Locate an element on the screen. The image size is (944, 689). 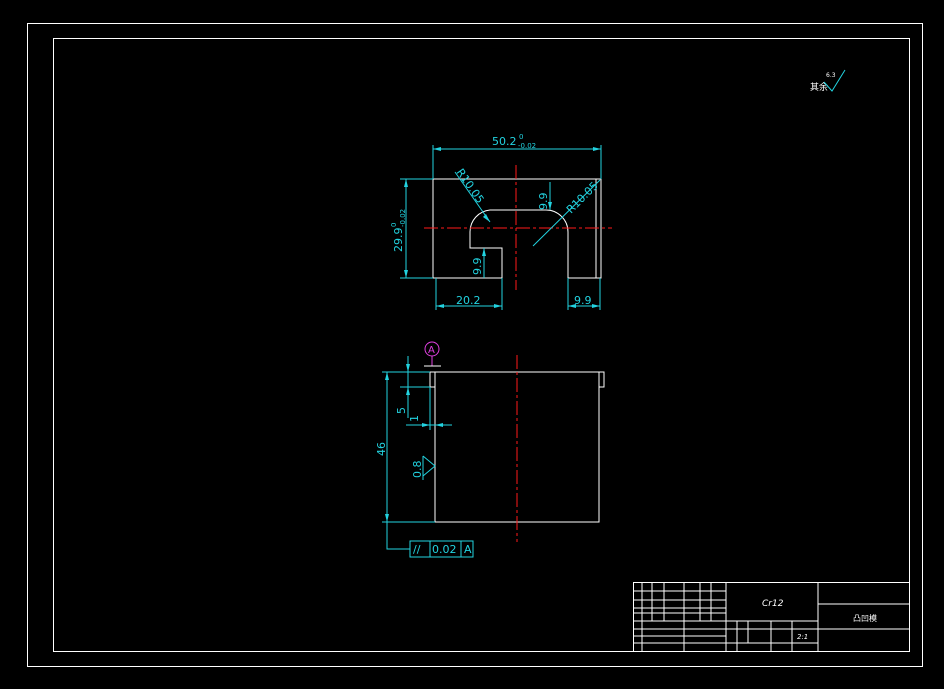
dim46-text: 46 is located at coordinates (381, 449).